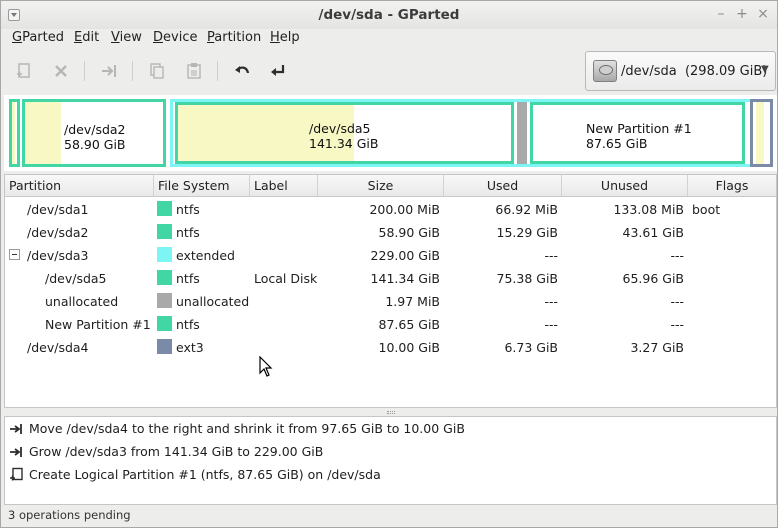 Image resolution: width=778 pixels, height=528 pixels. I want to click on copy-icon, so click(157, 71).